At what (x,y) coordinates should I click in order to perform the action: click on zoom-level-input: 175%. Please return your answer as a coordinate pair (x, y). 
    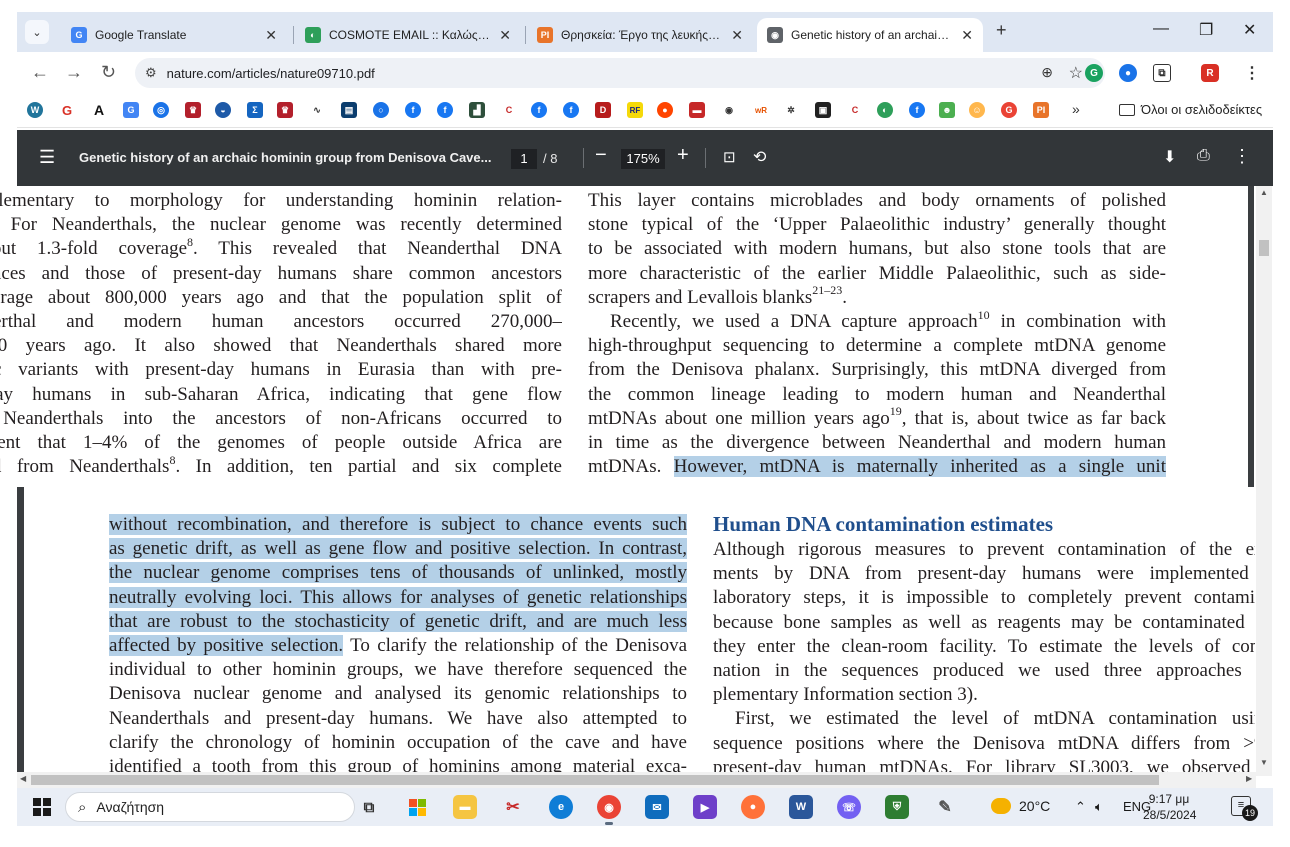
    Looking at the image, I should click on (643, 159).